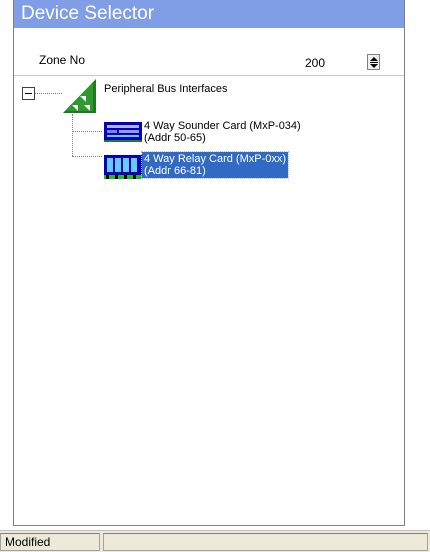 This screenshot has width=430, height=552. Describe the element at coordinates (215, 159) in the screenshot. I see `relay-card-name: 4 Way Relay Card (MxP-0xx)` at that location.